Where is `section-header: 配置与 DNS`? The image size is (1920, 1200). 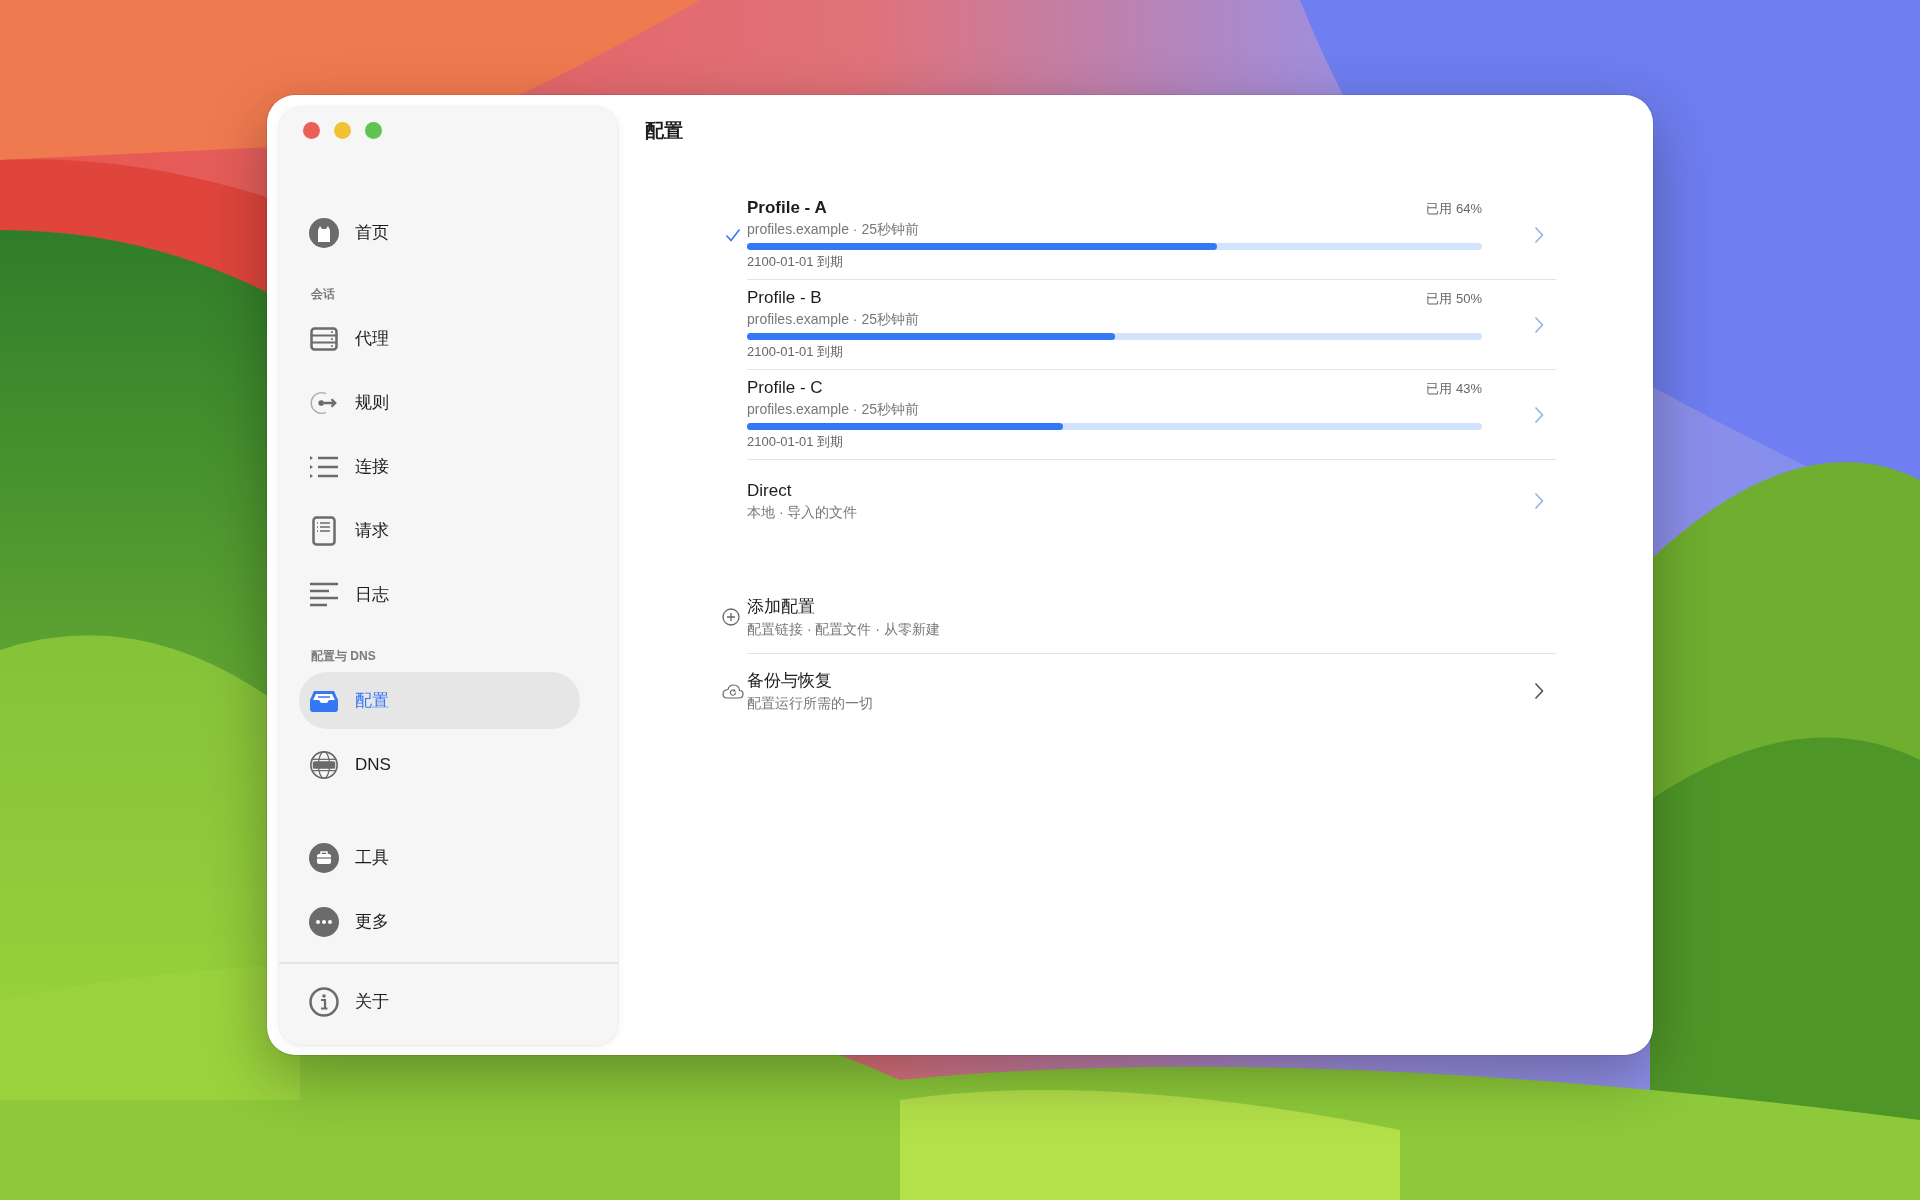
section-header: 配置与 DNS is located at coordinates (343, 656).